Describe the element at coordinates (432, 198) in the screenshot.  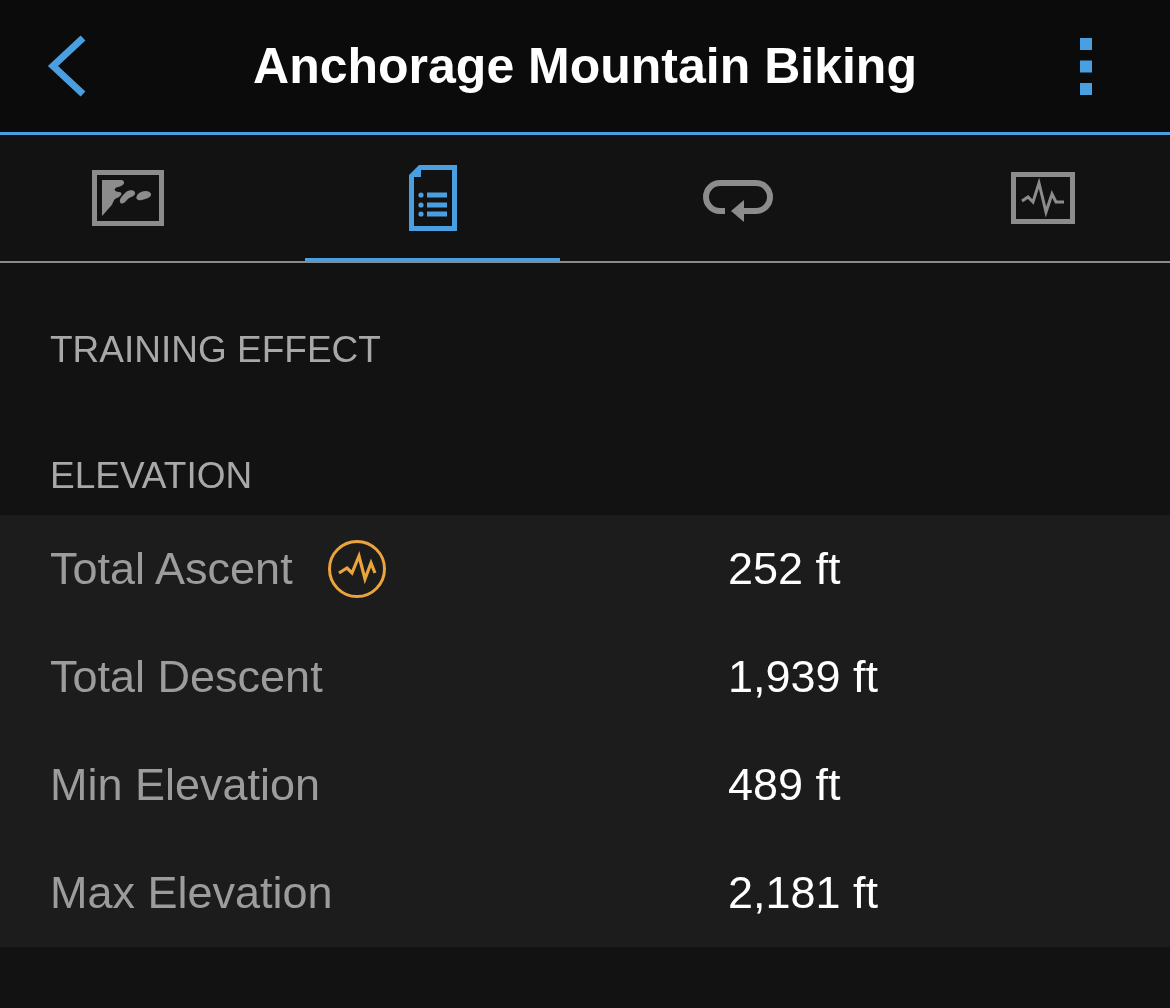
I see `document-list-icon` at that location.